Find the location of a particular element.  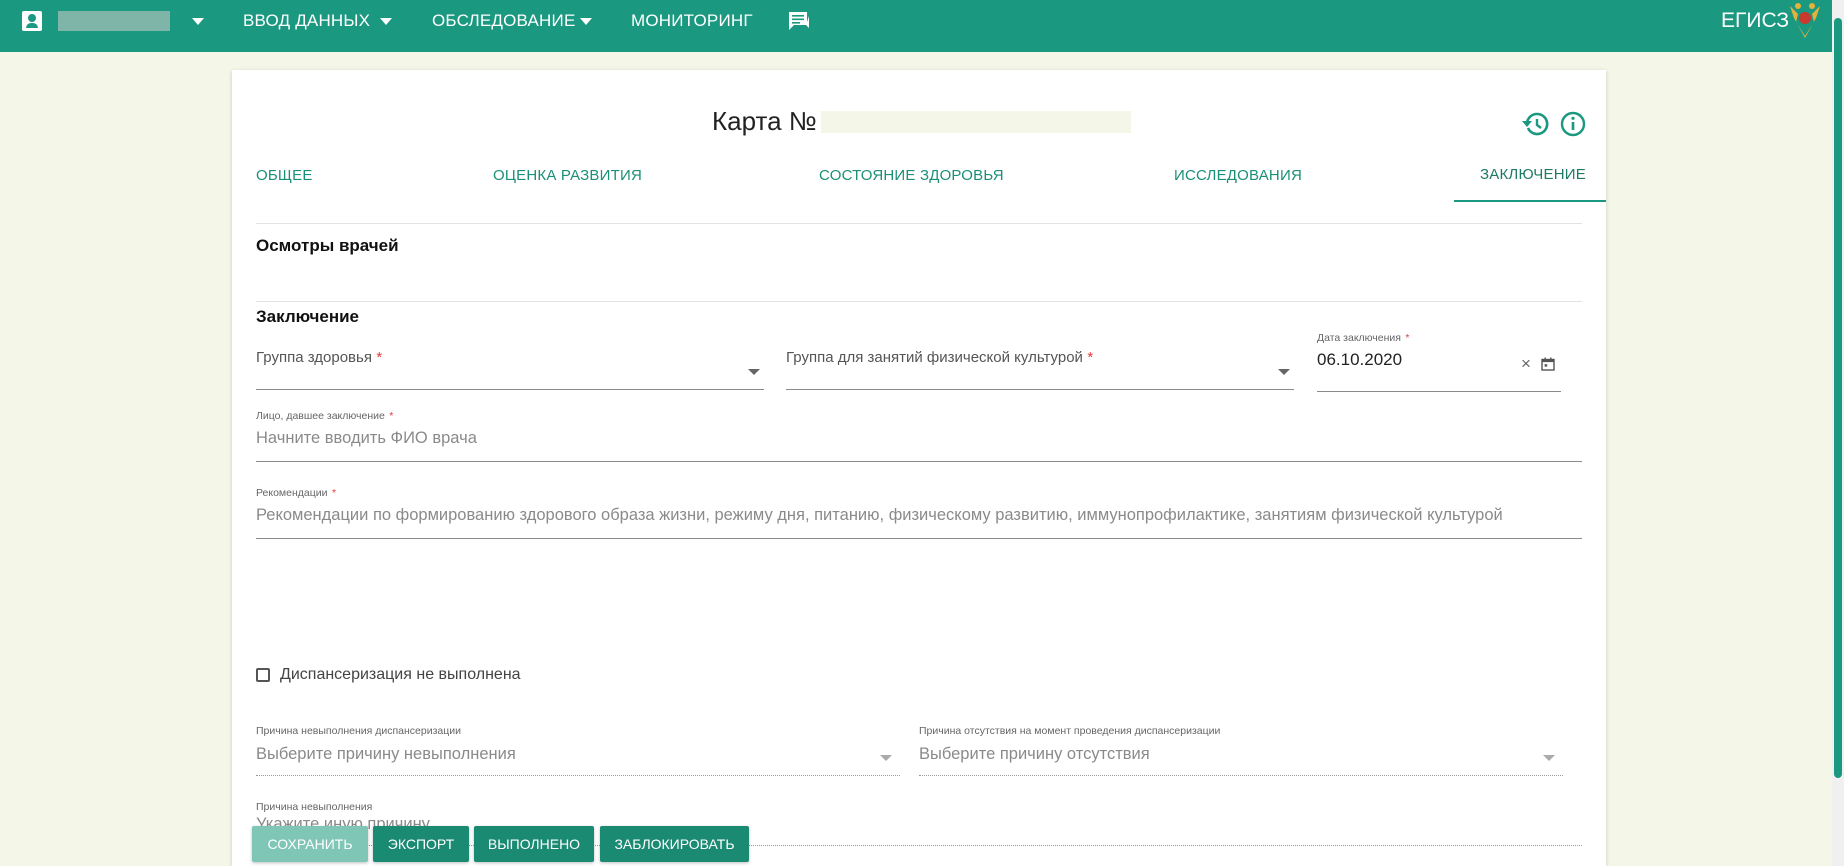

block-button: ЗАБЛОКИРОВАТЬ is located at coordinates (674, 844).